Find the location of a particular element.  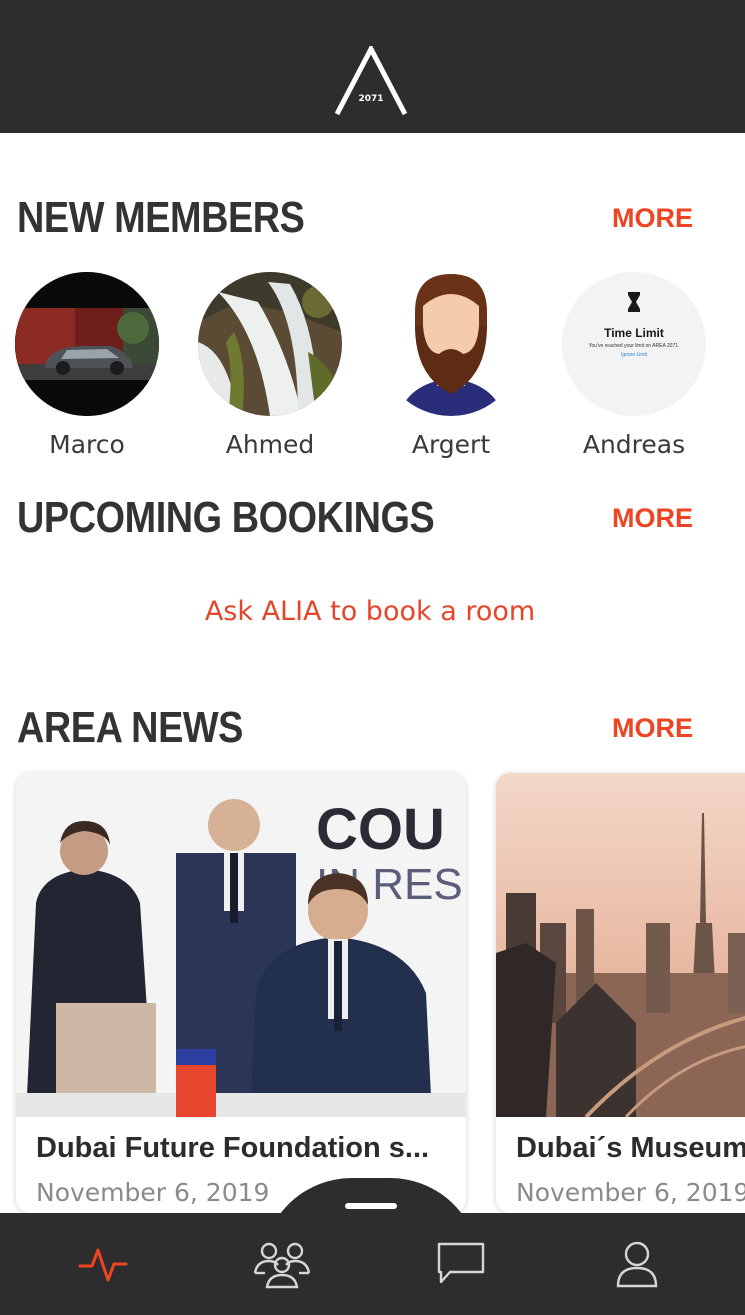

area-2071-logo: 2071 is located at coordinates (371, 81).